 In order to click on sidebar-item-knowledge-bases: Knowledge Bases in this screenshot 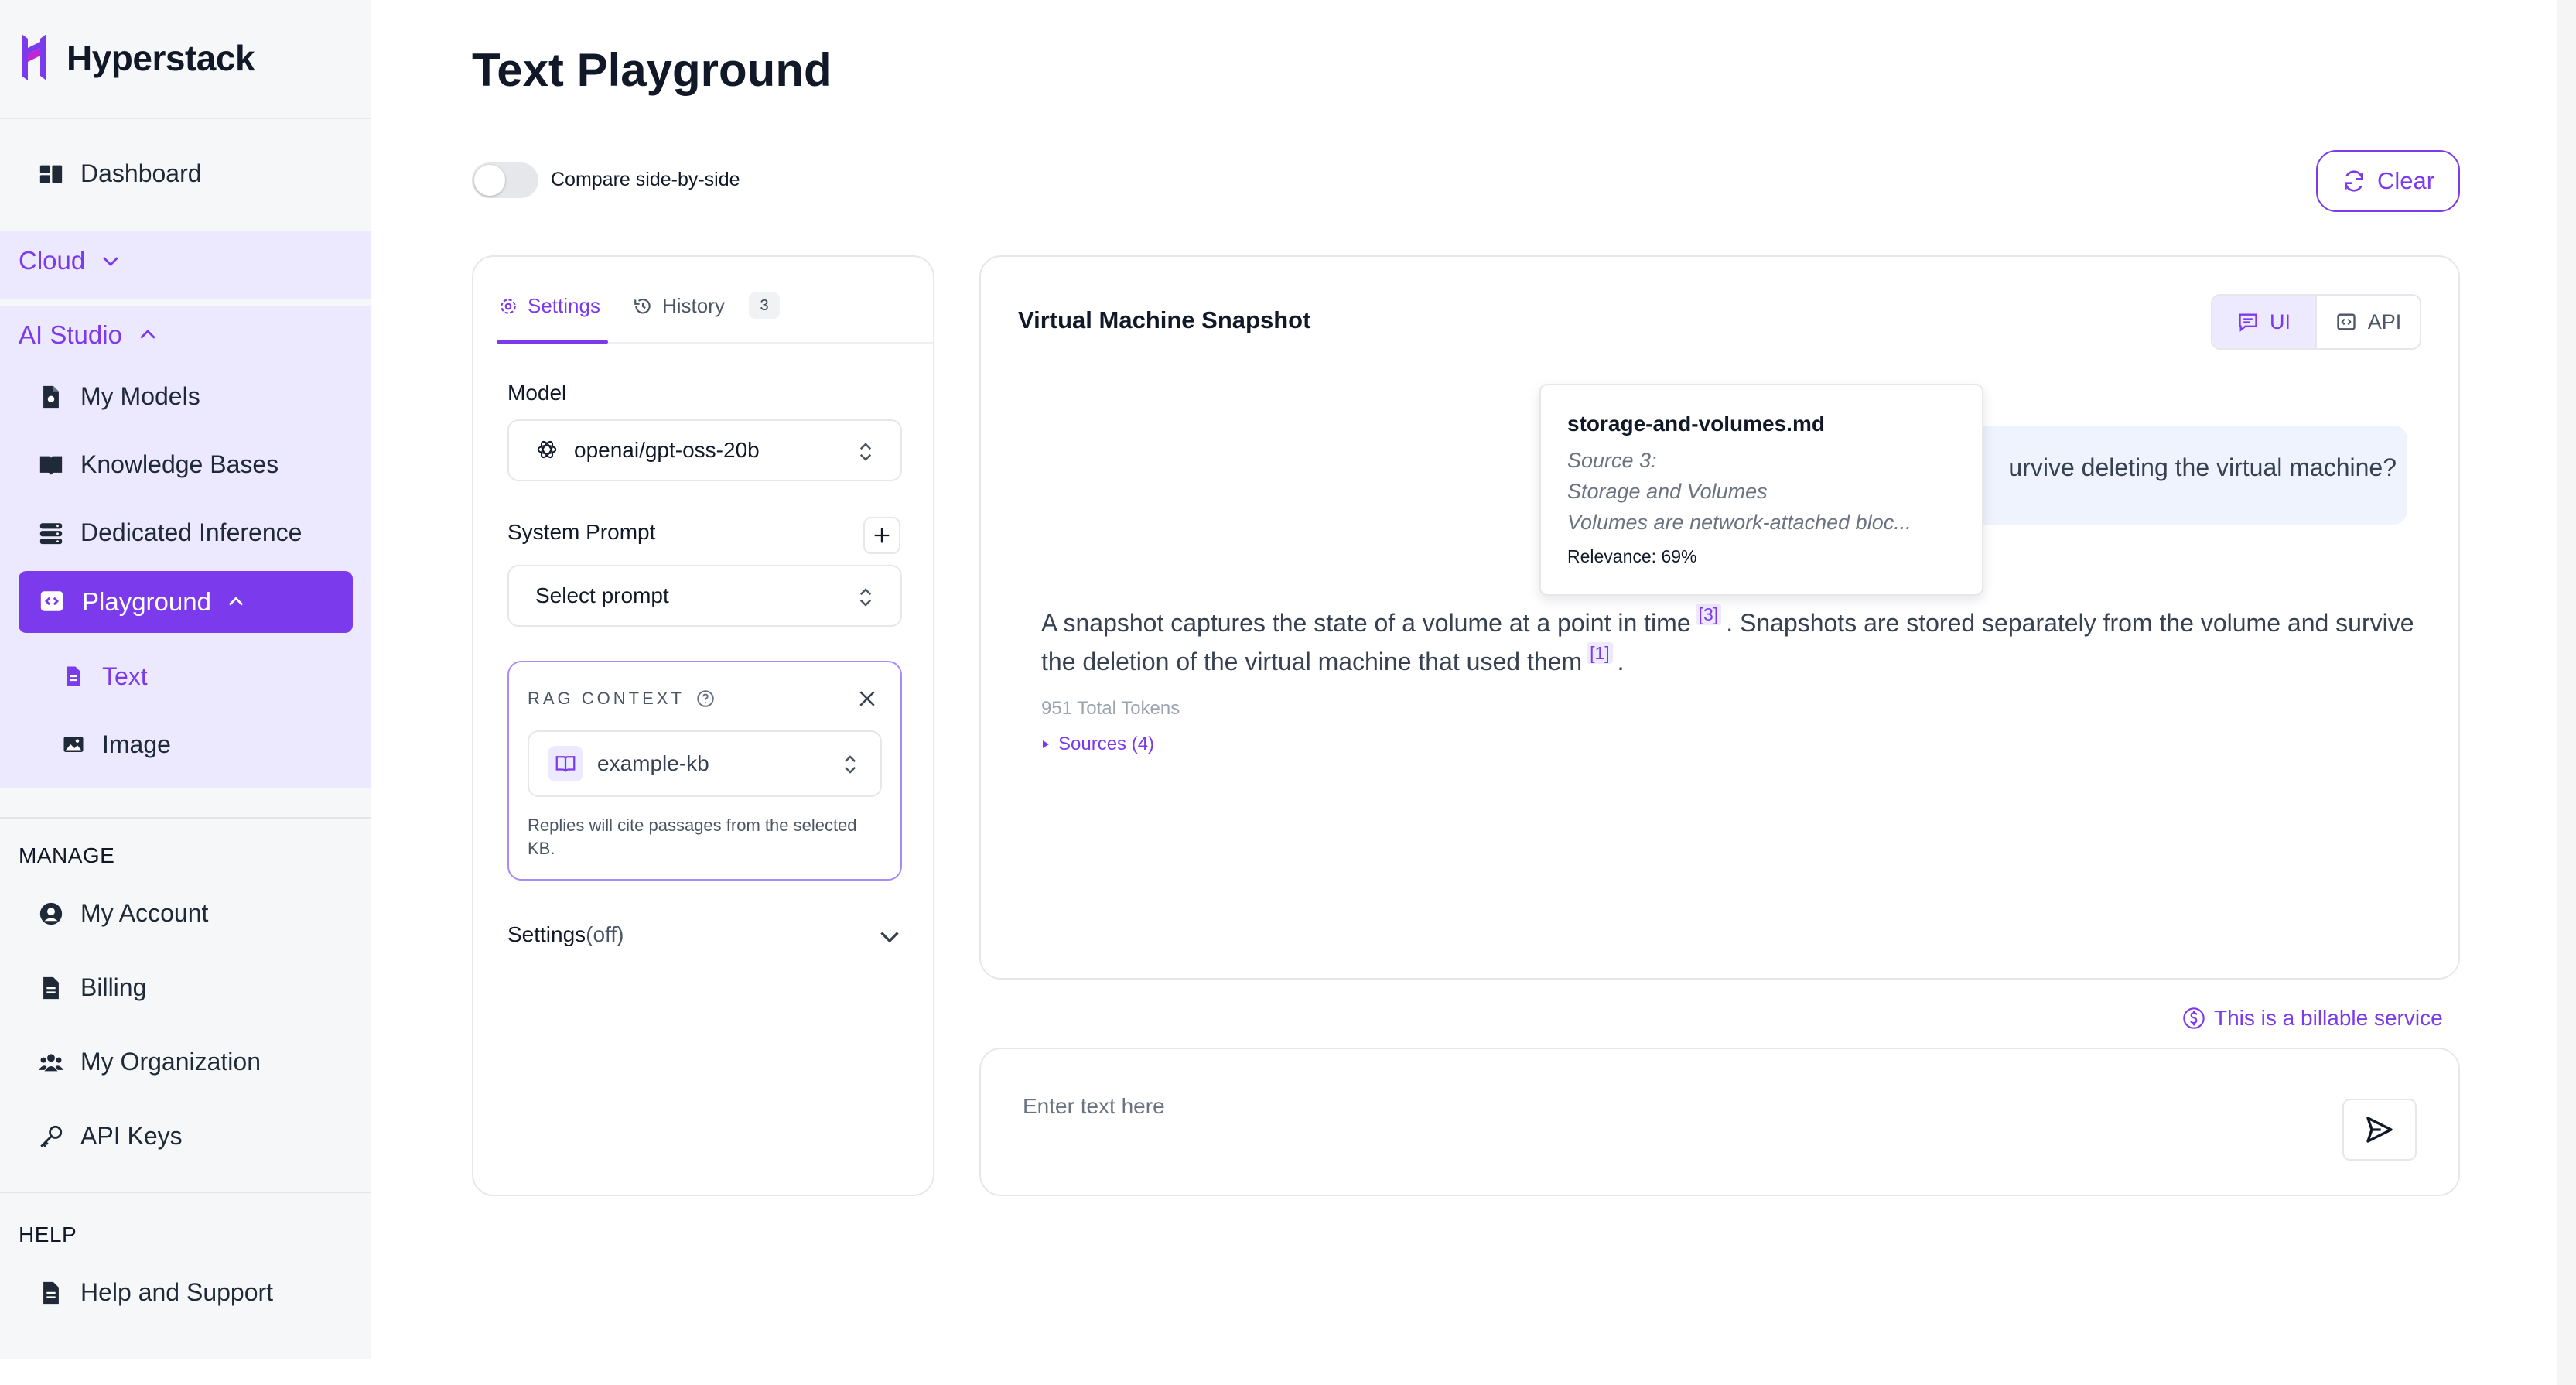, I will do `click(157, 464)`.